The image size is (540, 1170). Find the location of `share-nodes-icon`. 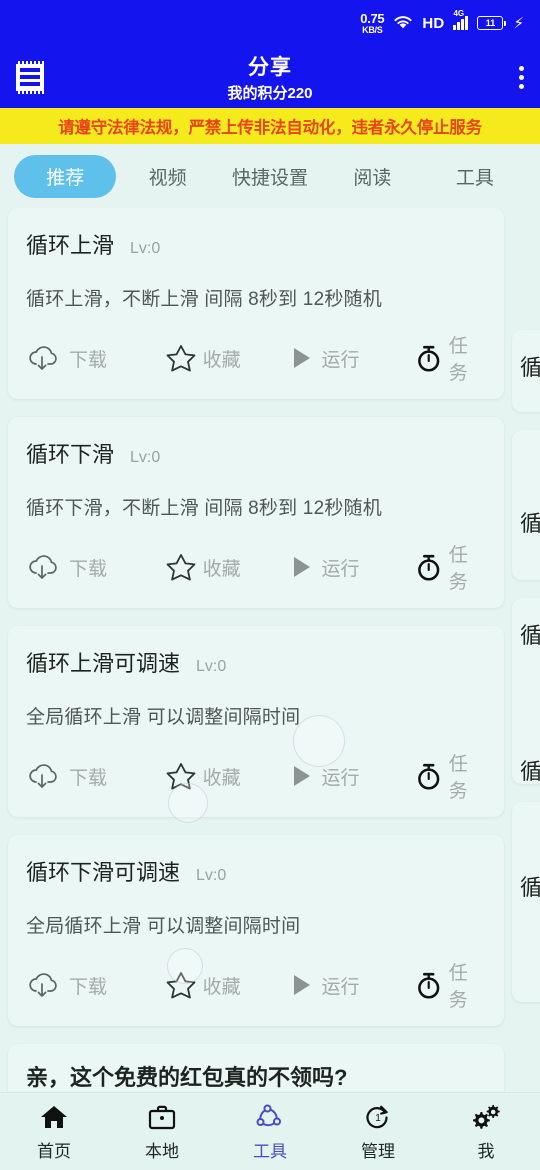

share-nodes-icon is located at coordinates (270, 1117).